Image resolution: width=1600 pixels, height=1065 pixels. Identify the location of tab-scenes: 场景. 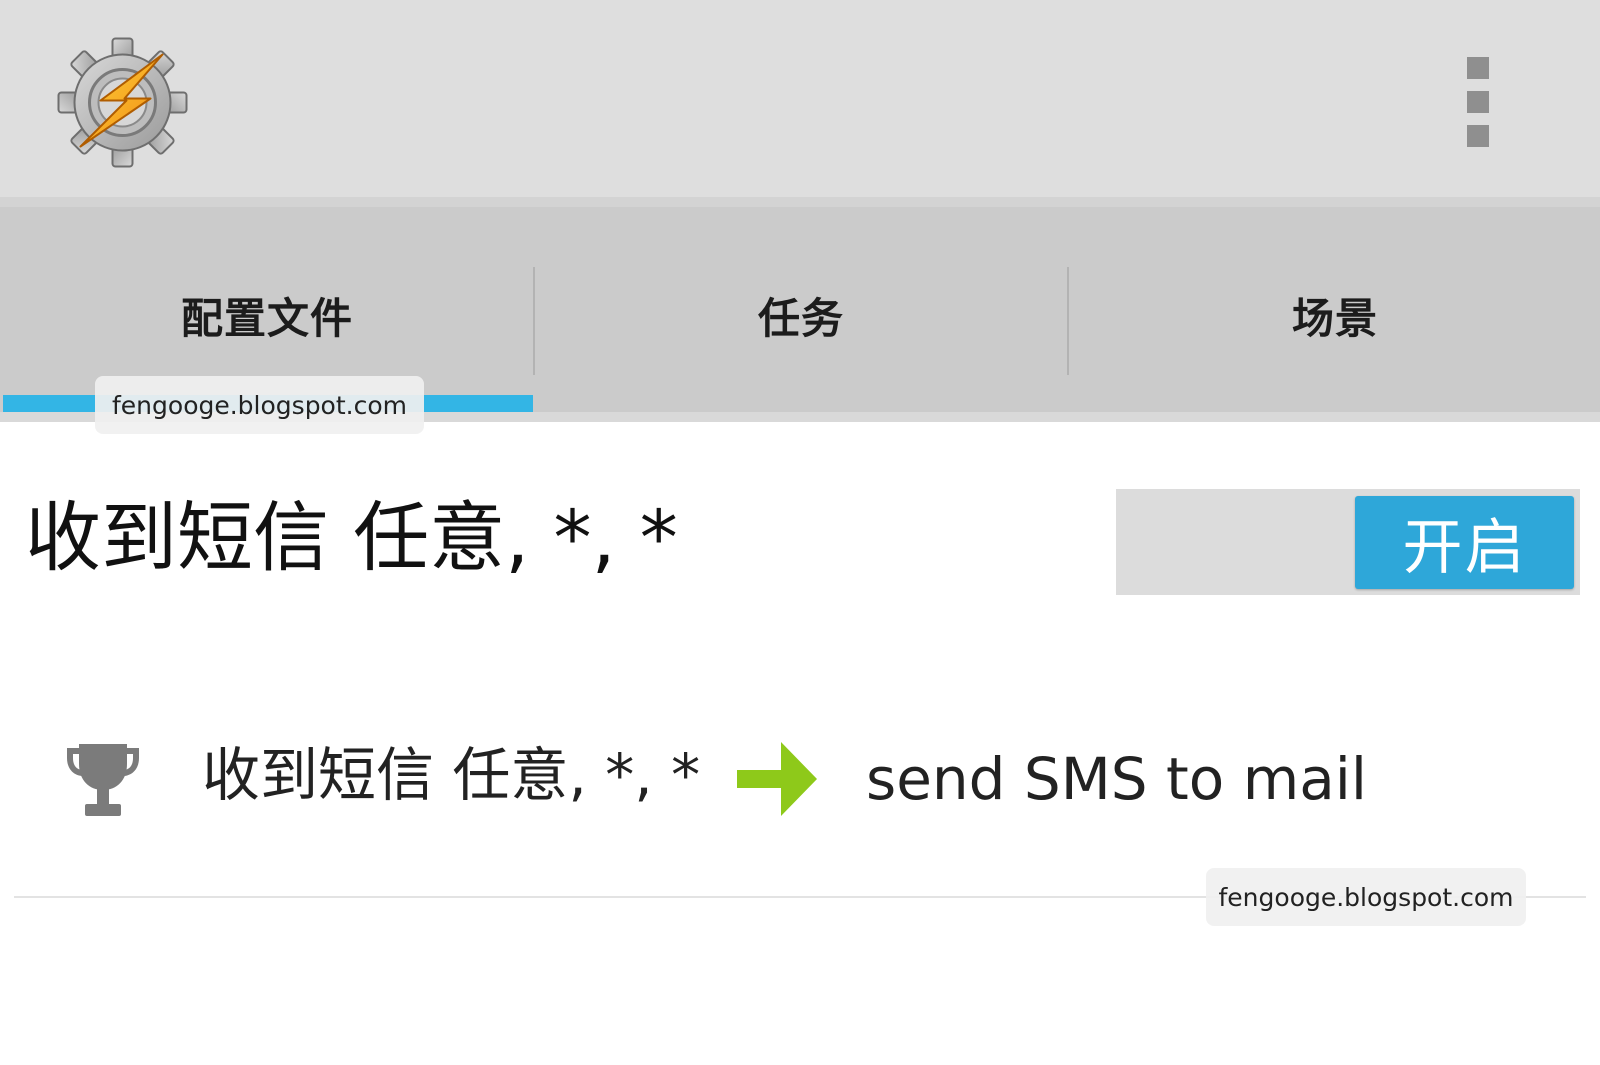
(1334, 314).